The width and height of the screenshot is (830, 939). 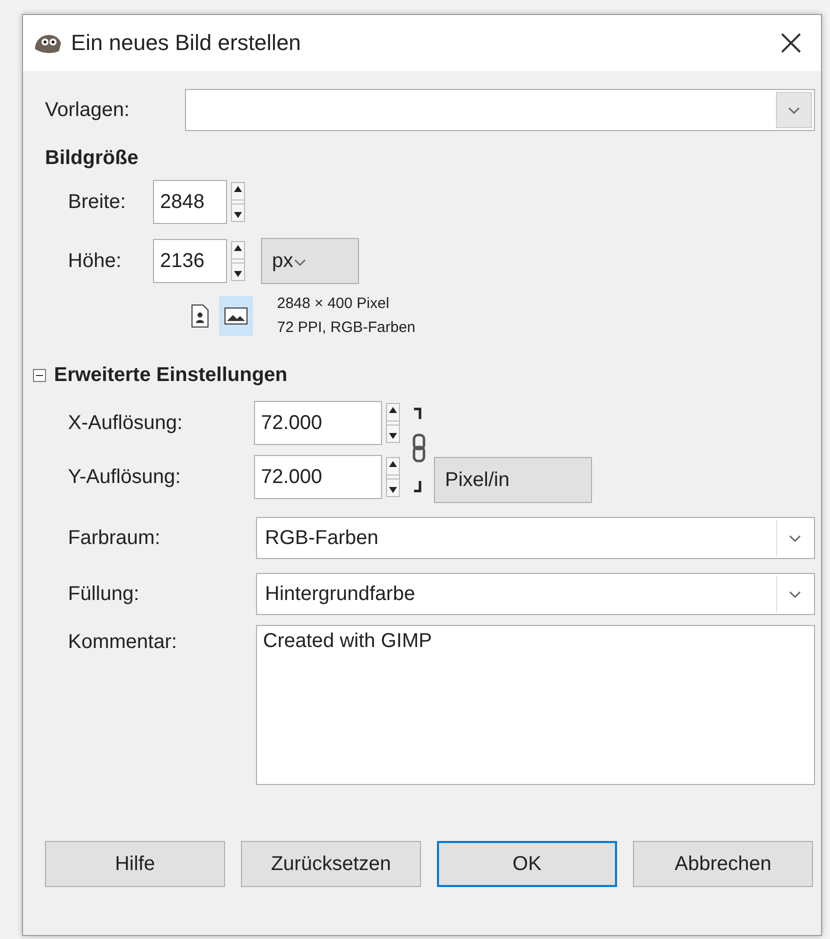 What do you see at coordinates (125, 477) in the screenshot?
I see `field-label: Y-Auflösung:` at bounding box center [125, 477].